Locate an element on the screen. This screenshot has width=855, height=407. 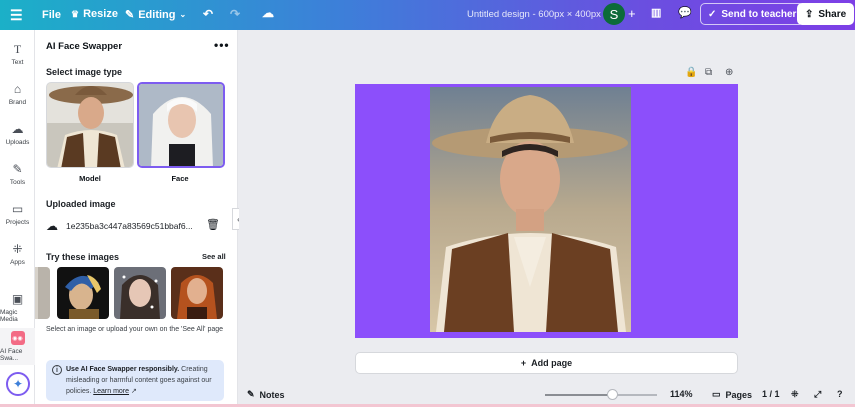
notes-button: ✎ Notes is located at coordinates (266, 394).